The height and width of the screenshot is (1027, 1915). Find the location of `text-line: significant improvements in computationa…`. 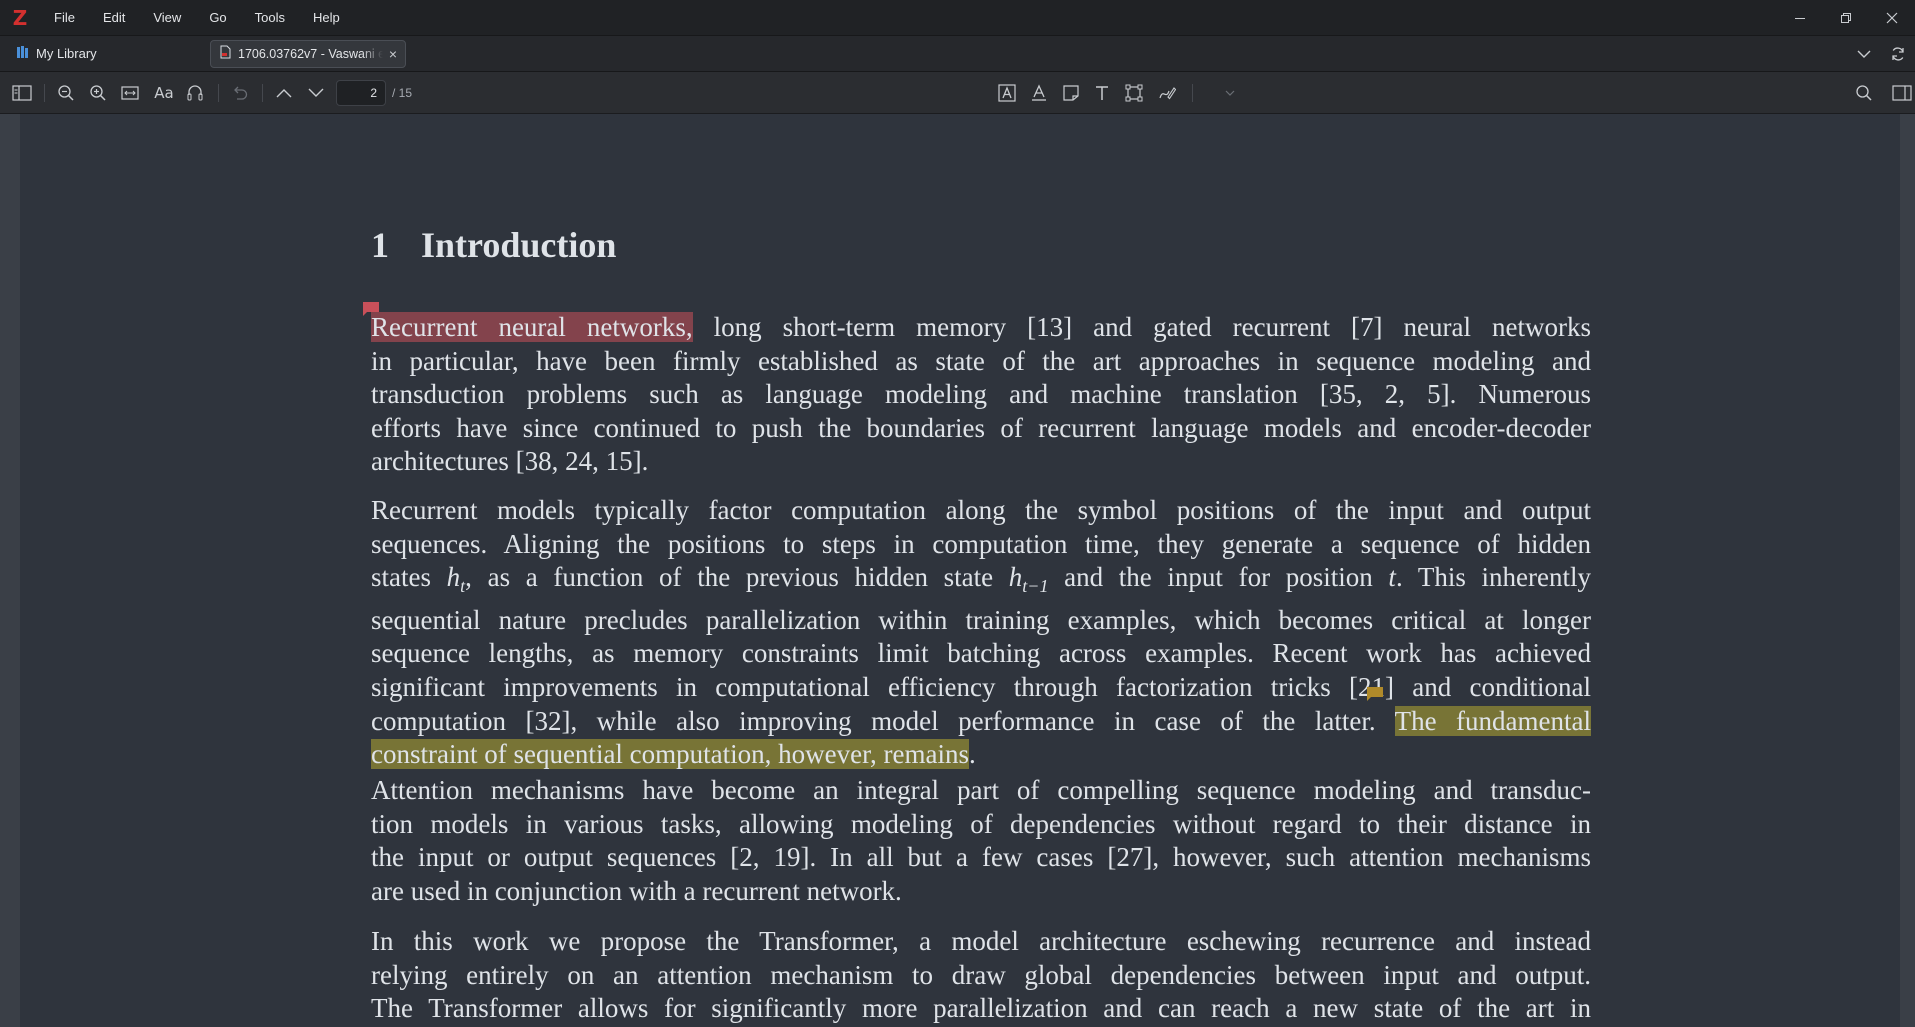

text-line: significant improvements in computationa… is located at coordinates (981, 686).